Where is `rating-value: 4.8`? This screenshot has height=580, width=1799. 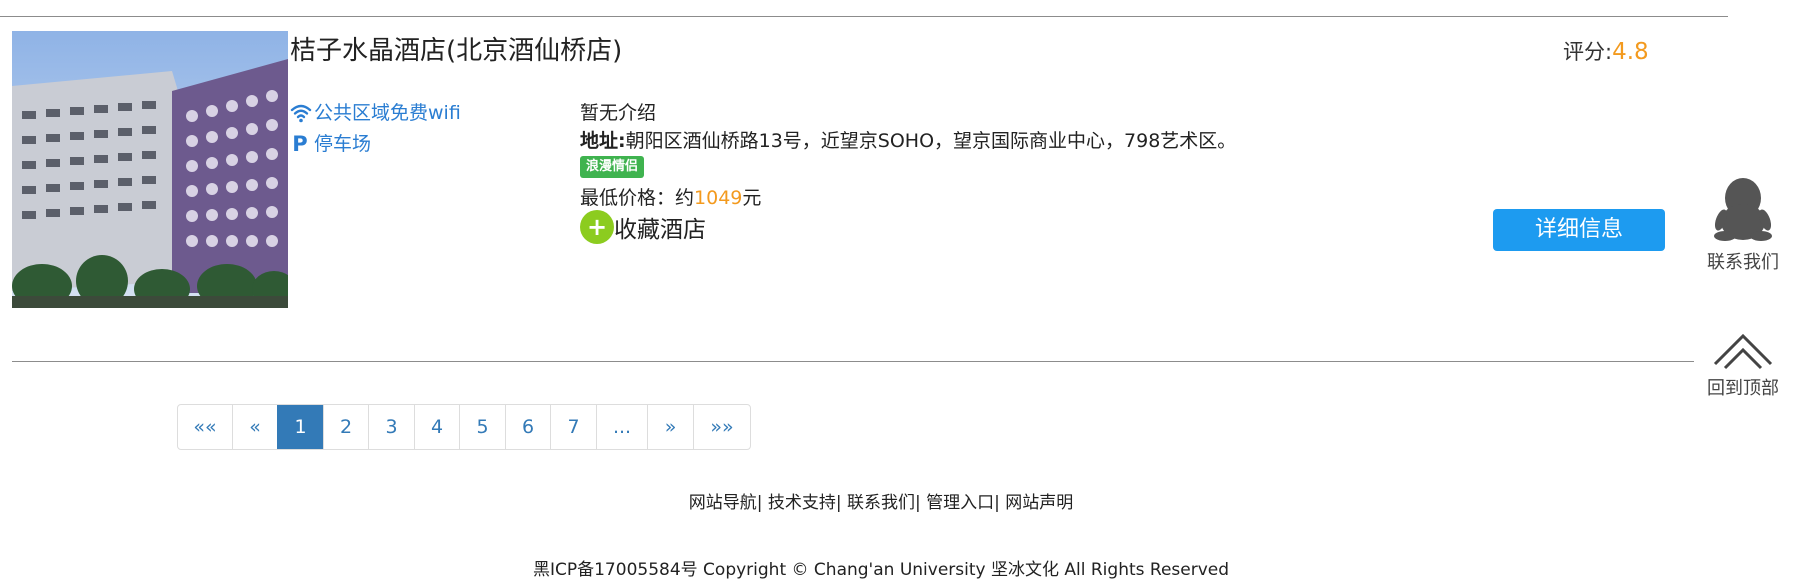
rating-value: 4.8 is located at coordinates (1630, 52).